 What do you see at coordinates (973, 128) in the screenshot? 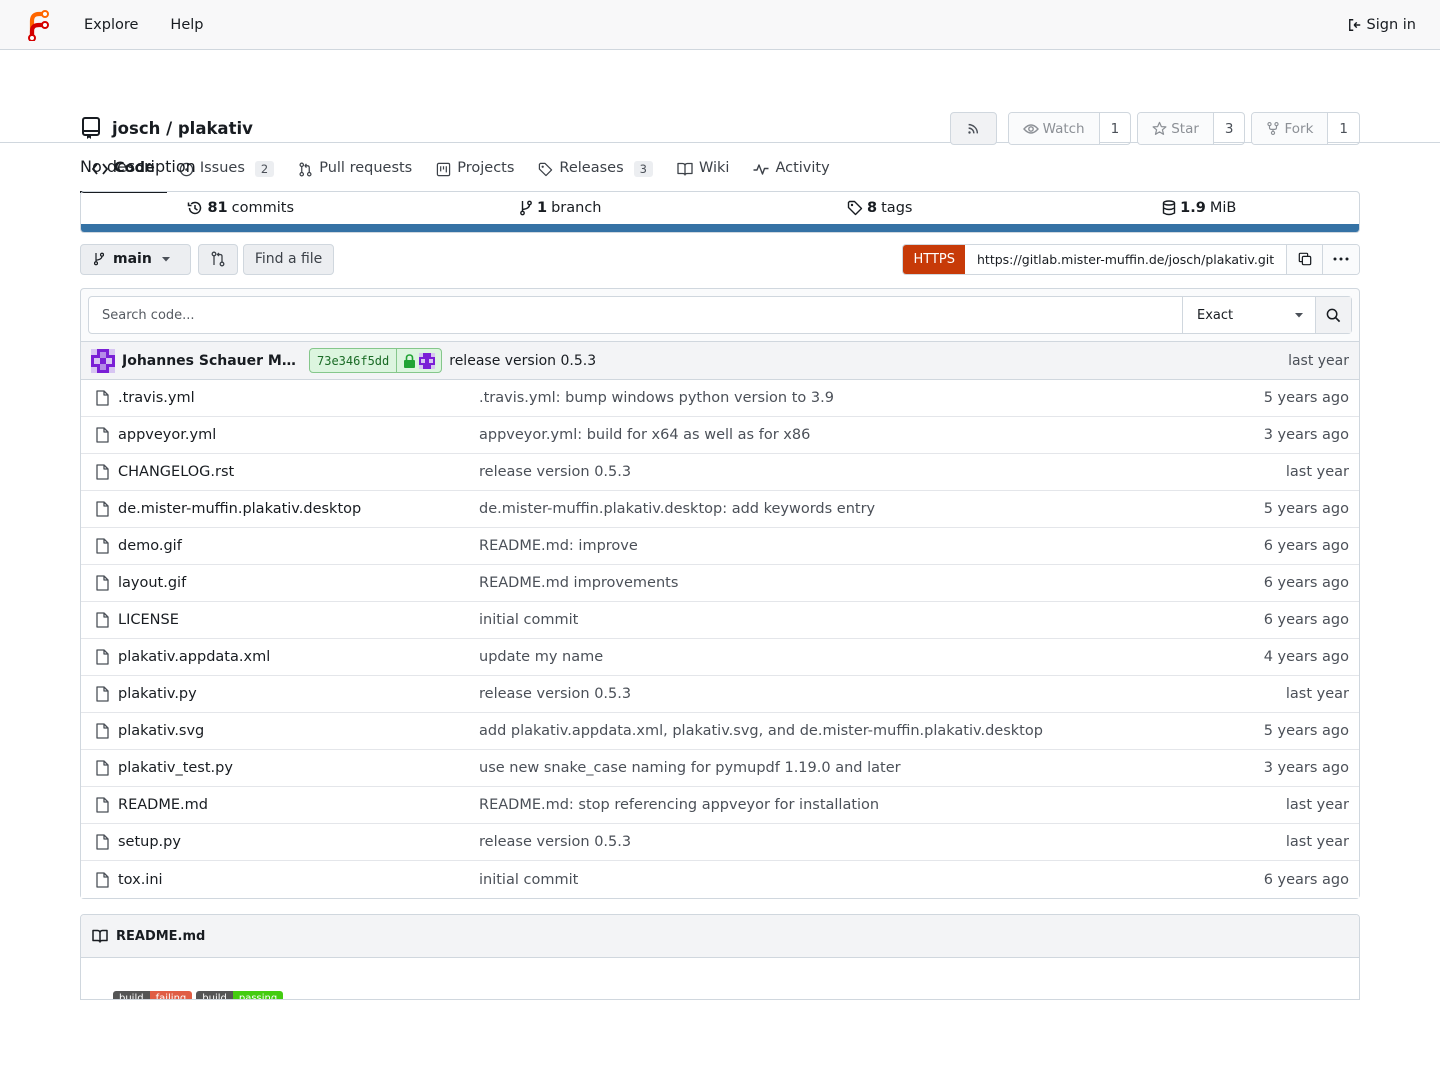
I see `rss-button` at bounding box center [973, 128].